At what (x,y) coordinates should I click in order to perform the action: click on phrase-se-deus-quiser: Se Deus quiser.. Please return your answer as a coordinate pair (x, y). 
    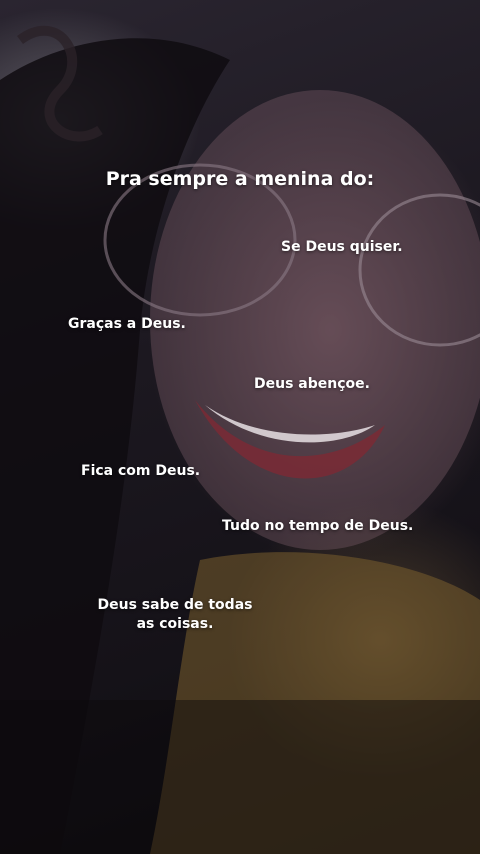
    Looking at the image, I should click on (342, 247).